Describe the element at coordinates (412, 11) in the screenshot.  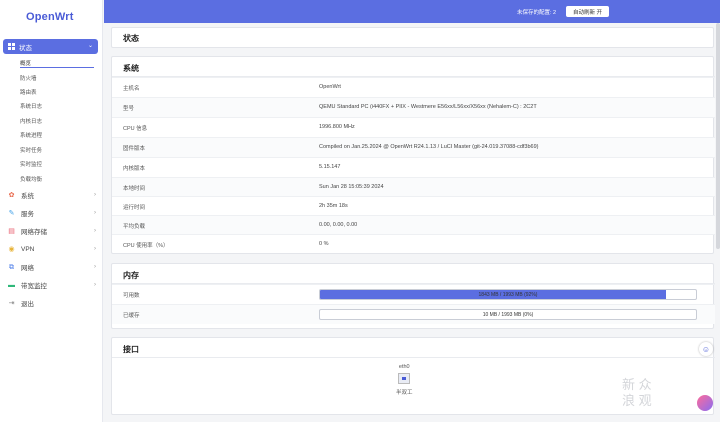
I see `top-bar: 未保存的配置: 2 自动刷新 开` at that location.